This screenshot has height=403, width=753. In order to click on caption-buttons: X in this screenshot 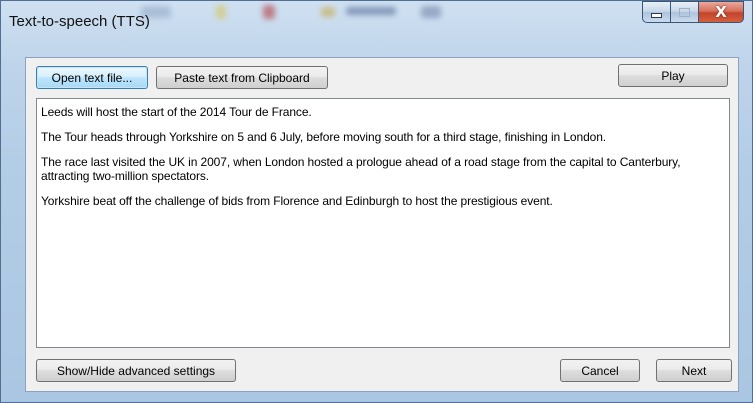, I will do `click(693, 12)`.